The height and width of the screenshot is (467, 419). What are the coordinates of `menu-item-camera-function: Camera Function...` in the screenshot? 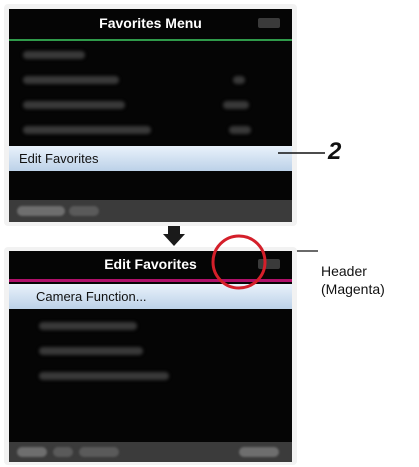 It's located at (150, 296).